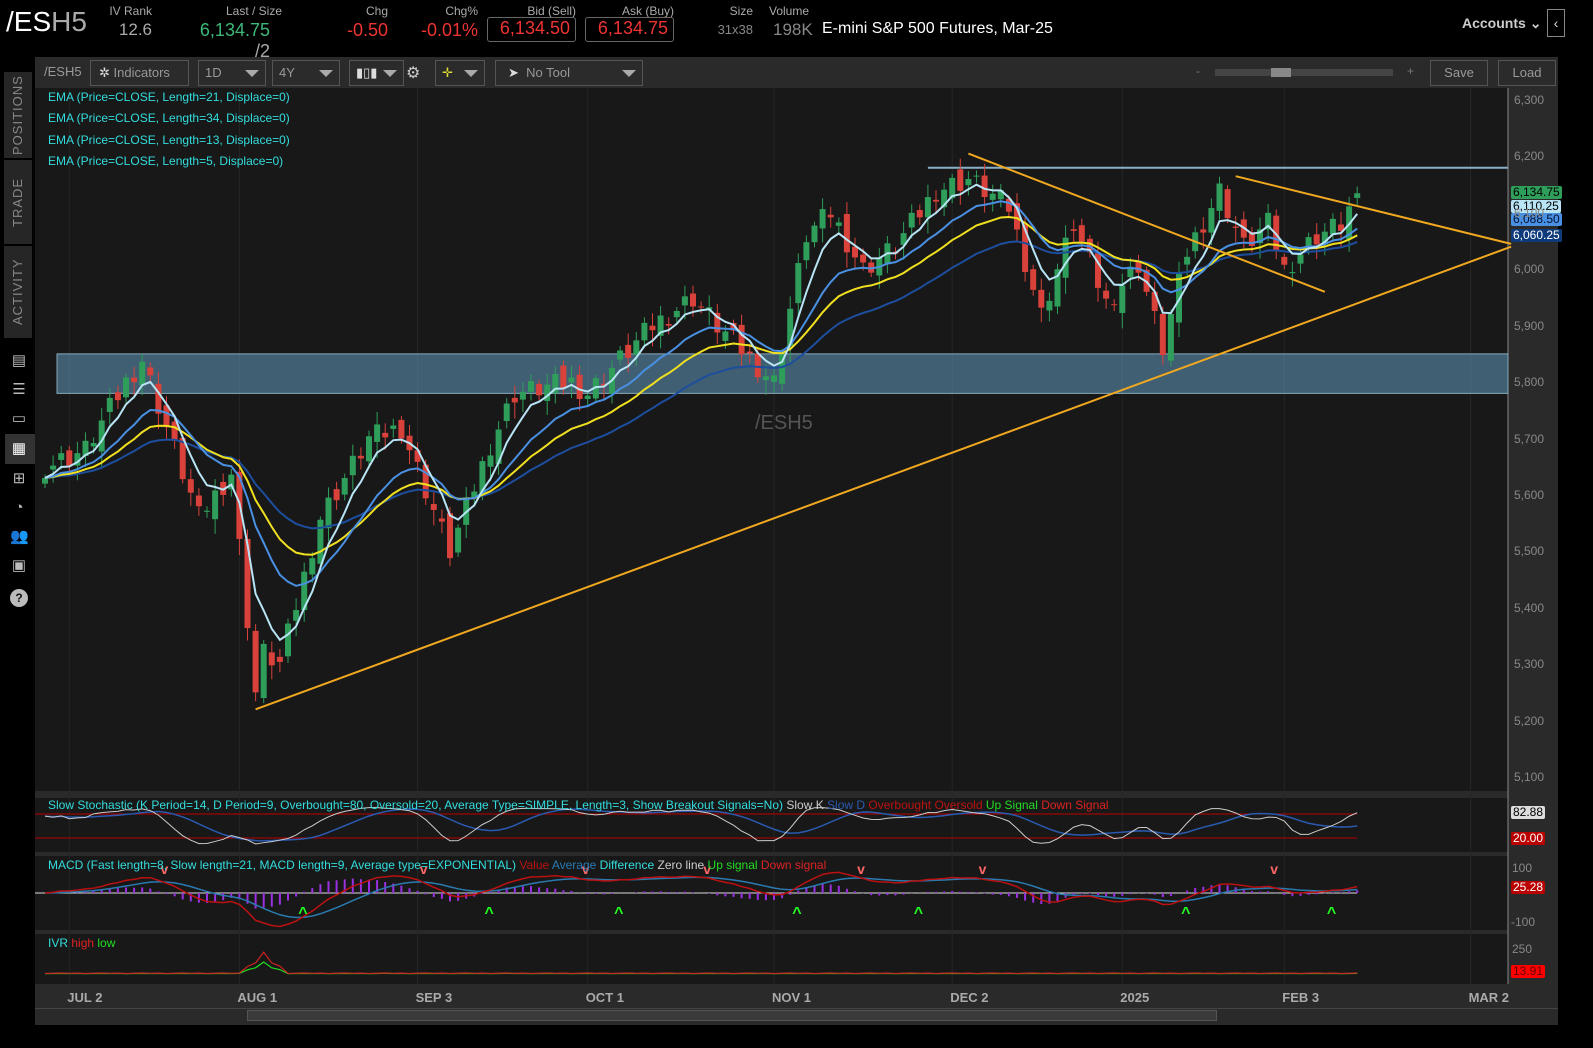  What do you see at coordinates (1529, 100) in the screenshot?
I see `price-tick: 6,300` at bounding box center [1529, 100].